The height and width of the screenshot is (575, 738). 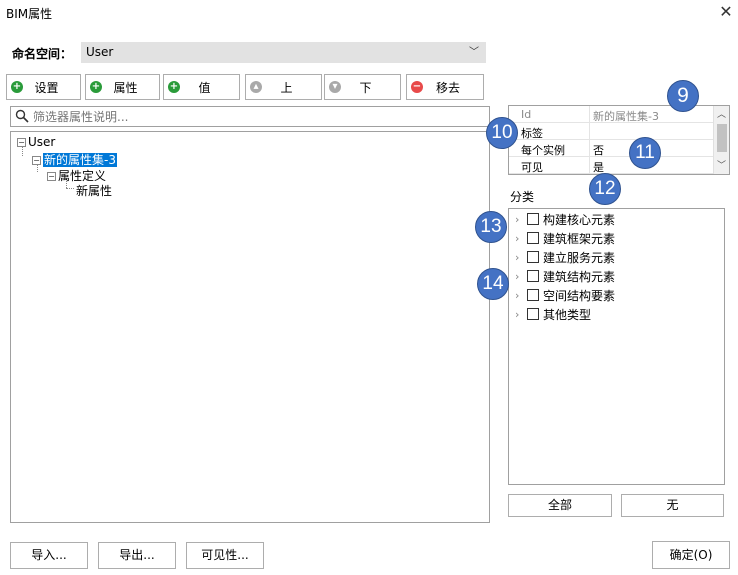 What do you see at coordinates (365, 87) in the screenshot?
I see `move-down-button-label: 下` at bounding box center [365, 87].